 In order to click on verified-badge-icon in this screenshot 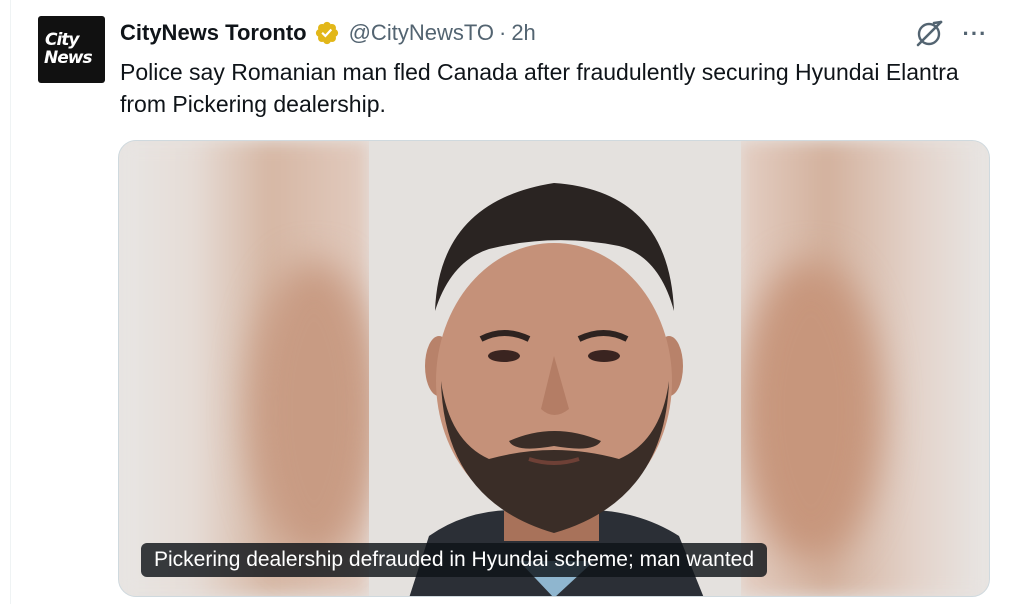, I will do `click(327, 33)`.